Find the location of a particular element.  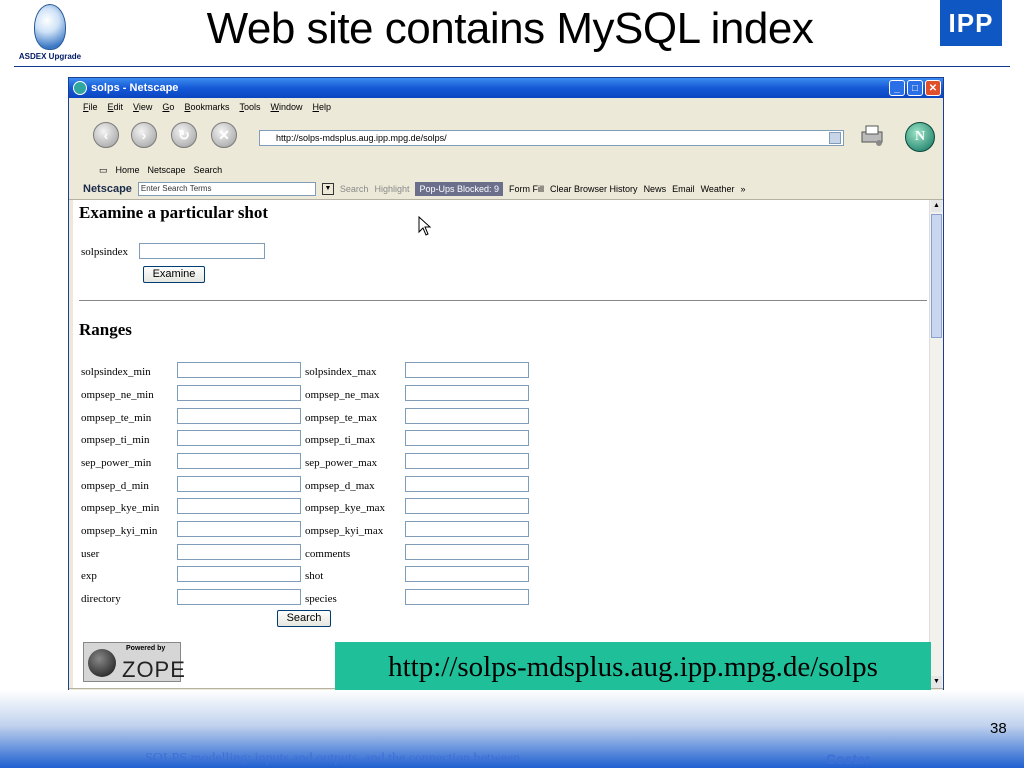

ranges-heading: Ranges is located at coordinates (105, 329).